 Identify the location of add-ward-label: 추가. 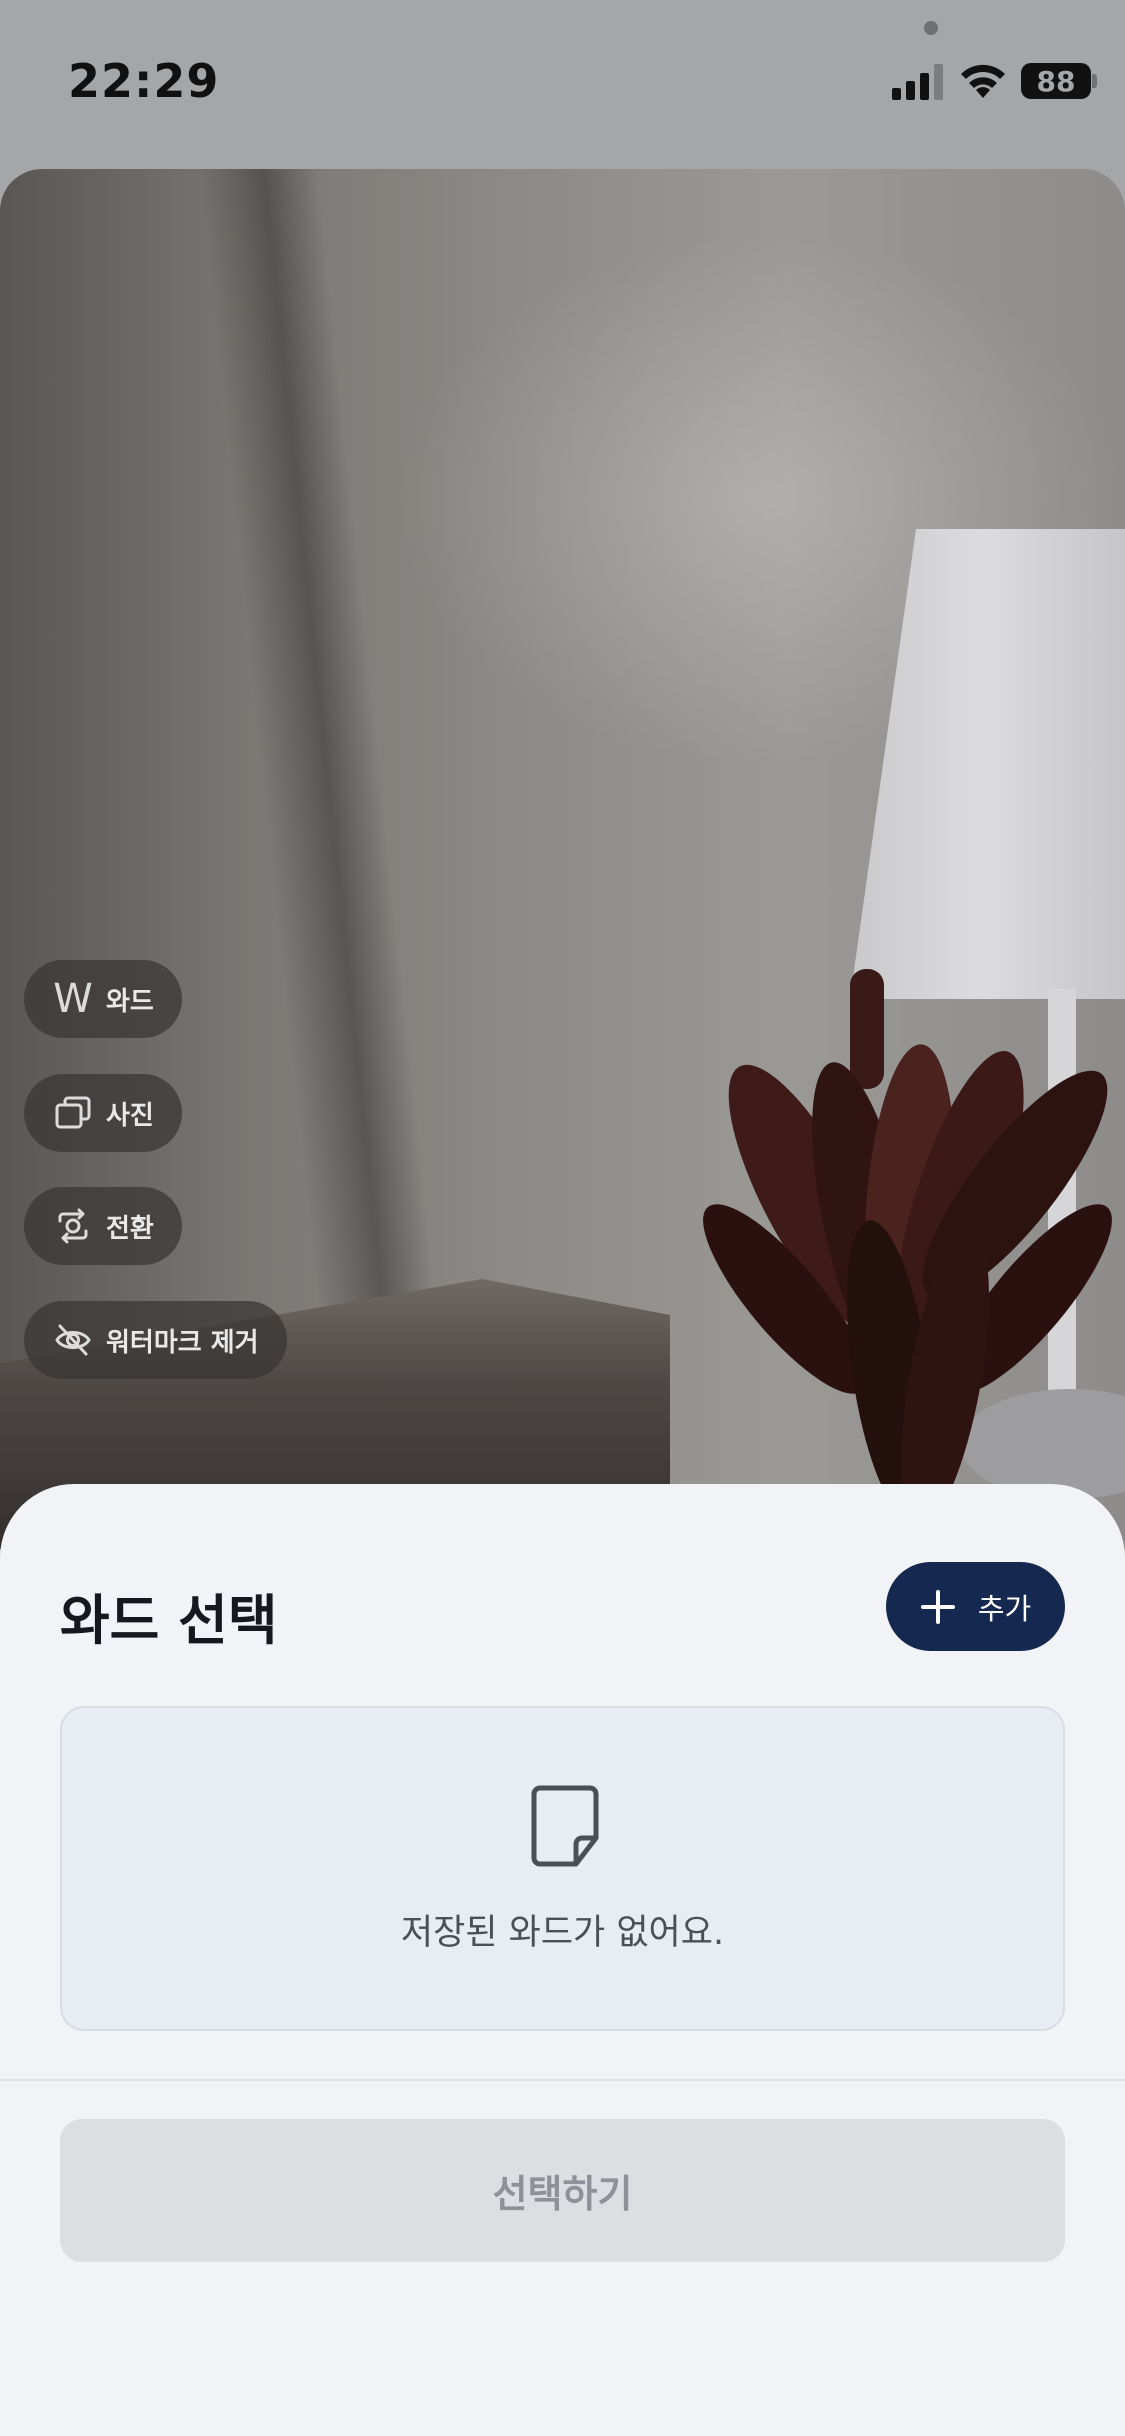
(1004, 1608).